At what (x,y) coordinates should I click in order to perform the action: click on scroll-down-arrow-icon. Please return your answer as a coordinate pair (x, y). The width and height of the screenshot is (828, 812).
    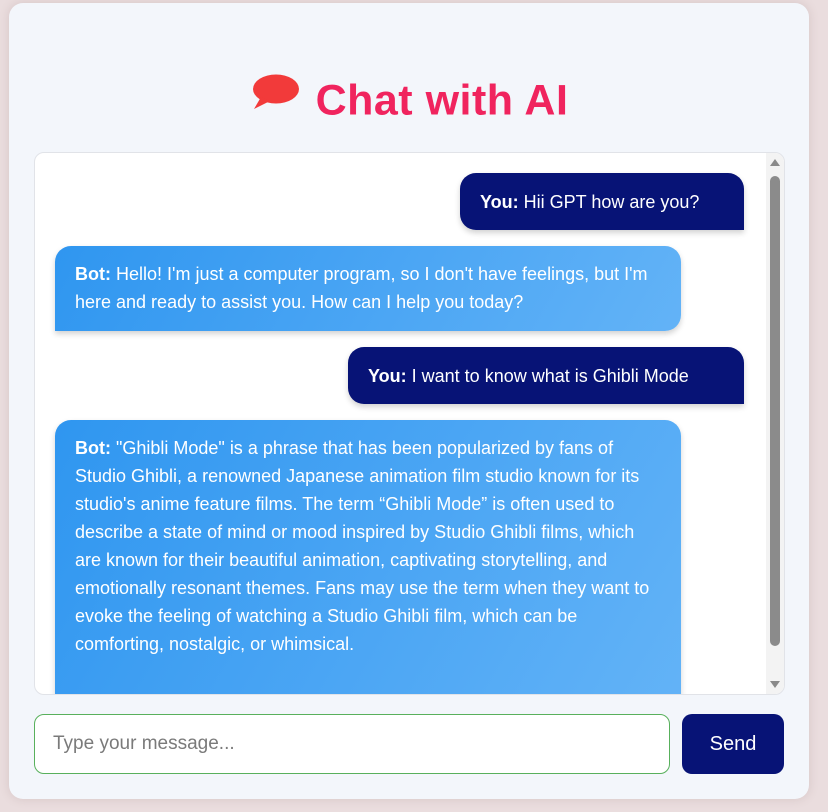
    Looking at the image, I should click on (775, 684).